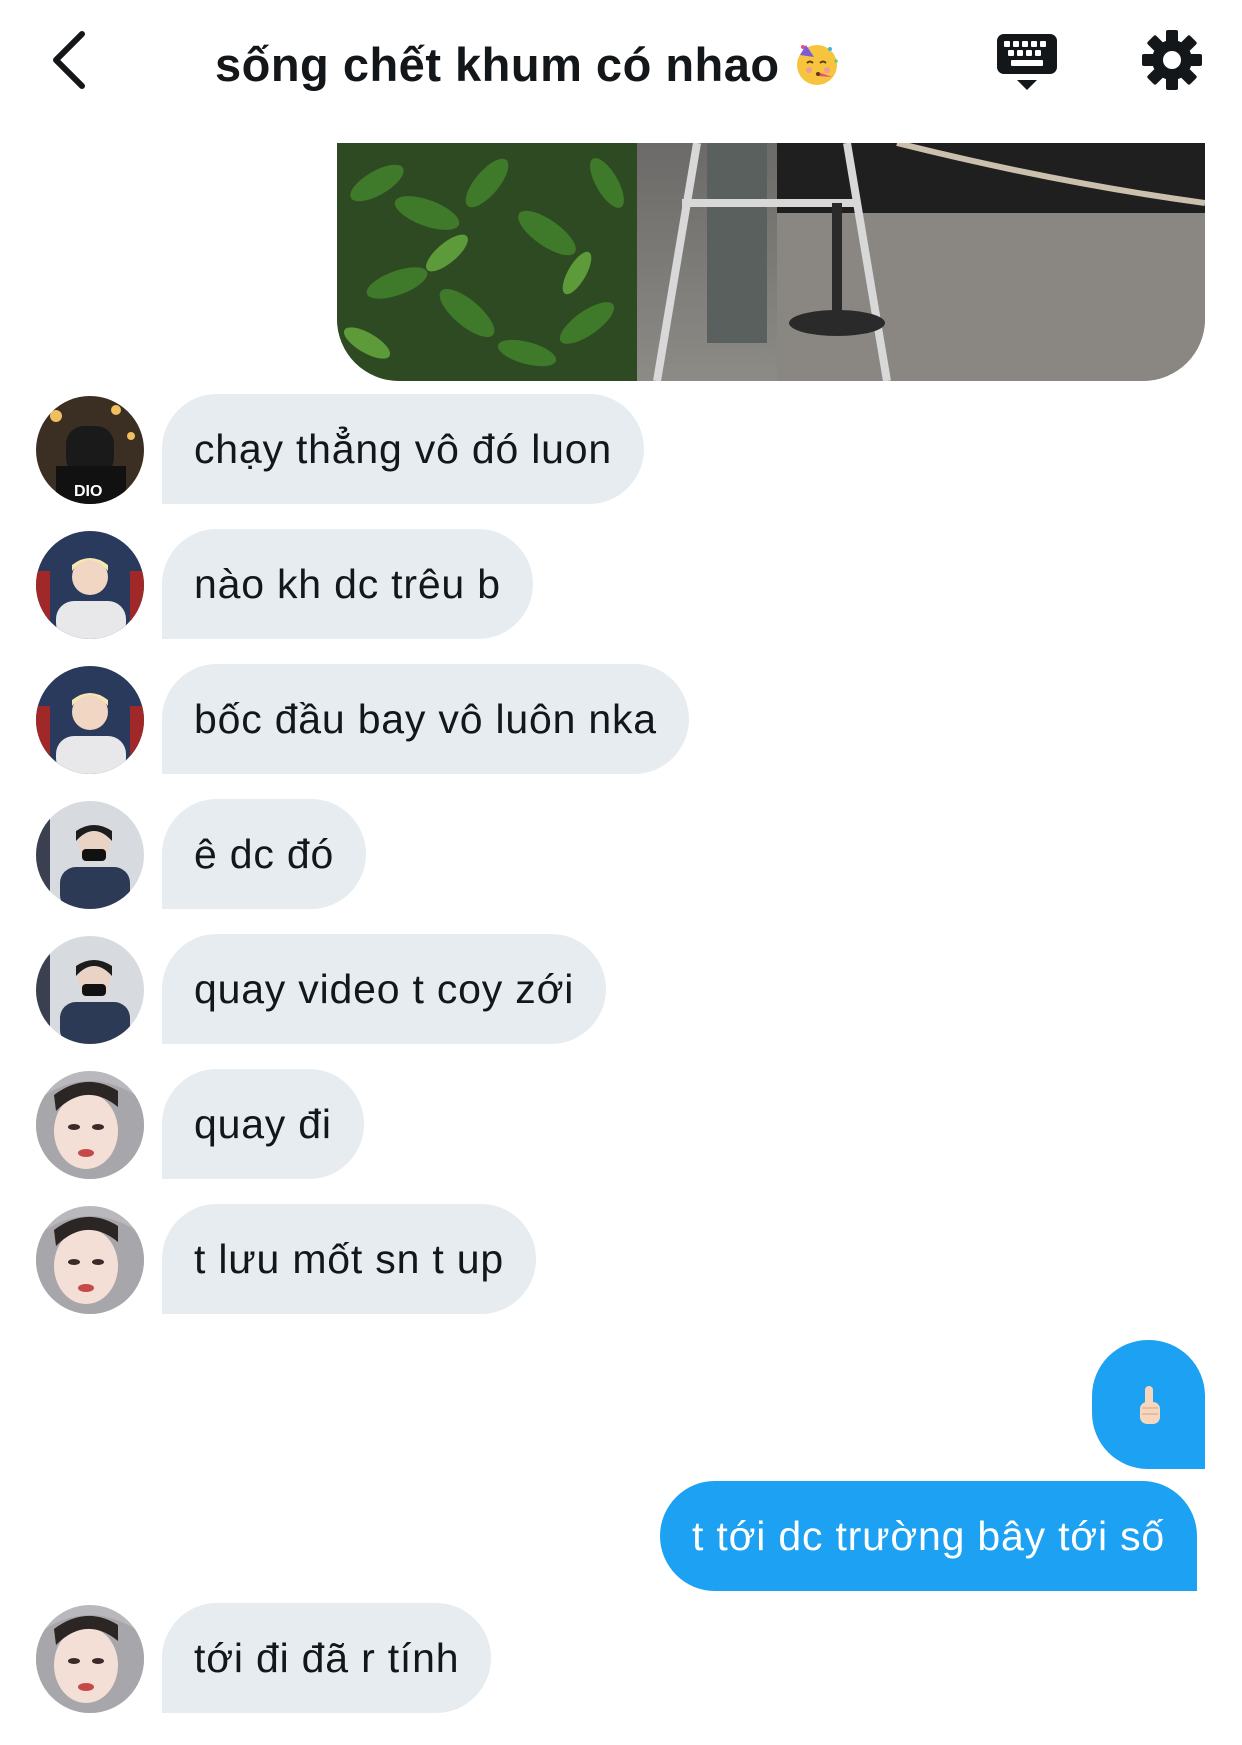  I want to click on message-bubble: quay video t coy zới, so click(384, 989).